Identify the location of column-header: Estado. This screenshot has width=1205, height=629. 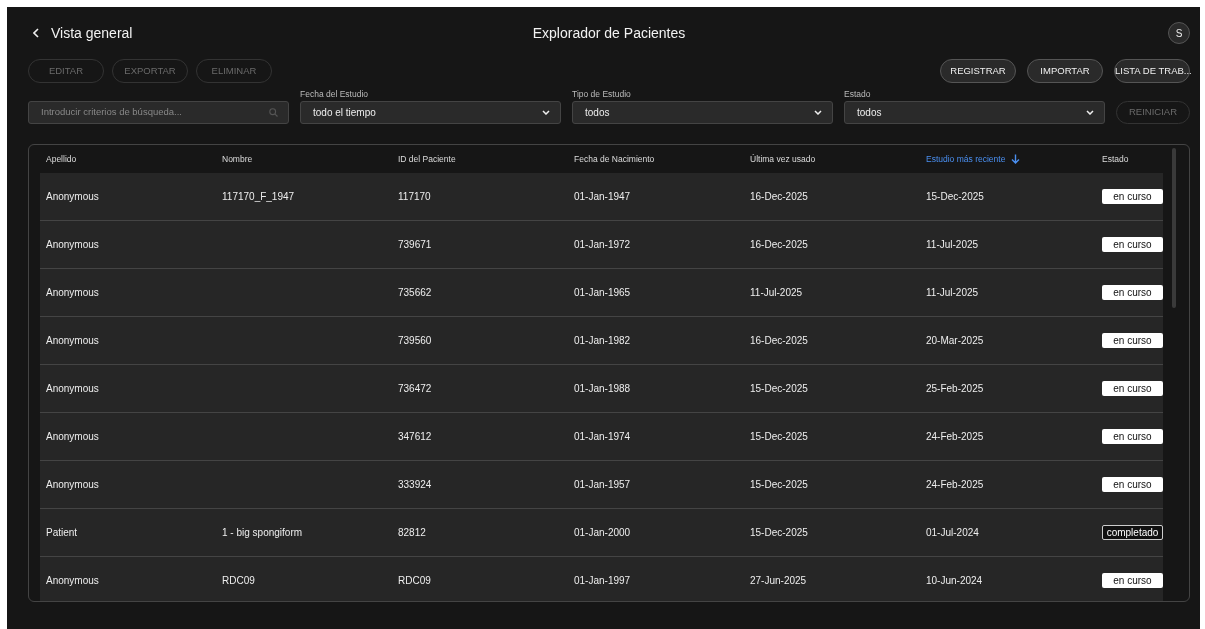
(1132, 159).